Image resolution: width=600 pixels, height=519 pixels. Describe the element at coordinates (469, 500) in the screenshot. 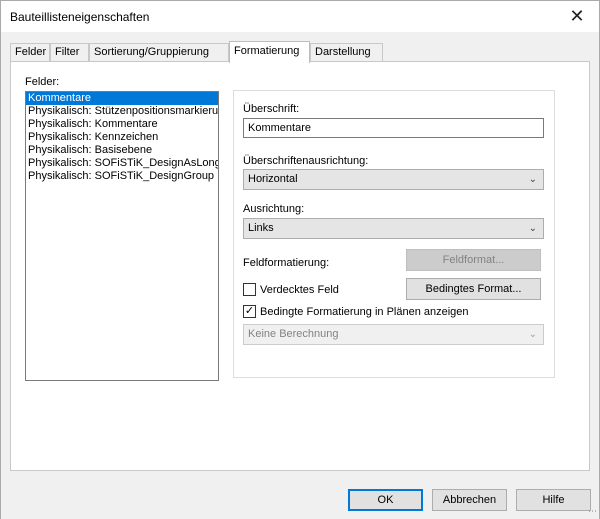

I see `cancel-button: Abbrechen` at that location.